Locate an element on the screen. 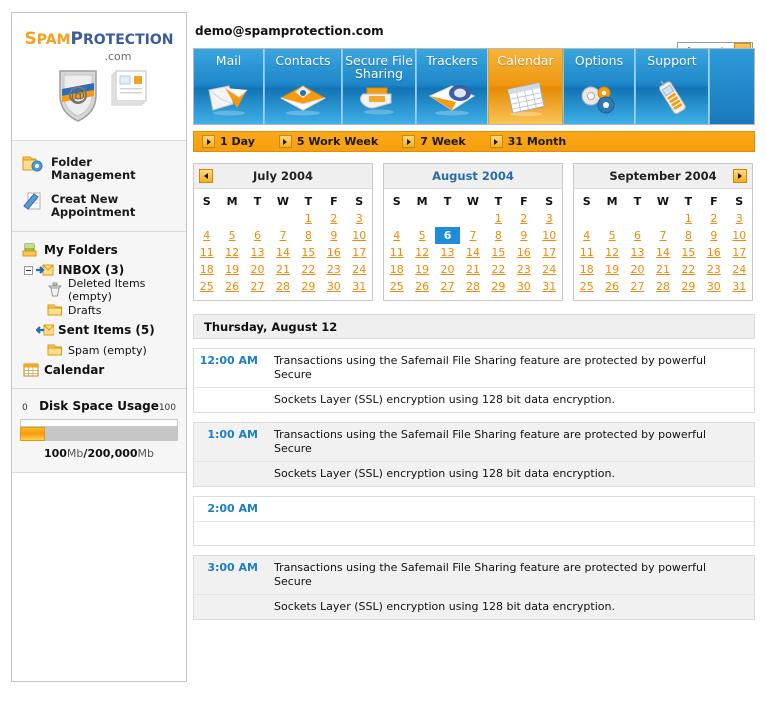  calendar-day-link: 19 is located at coordinates (422, 269).